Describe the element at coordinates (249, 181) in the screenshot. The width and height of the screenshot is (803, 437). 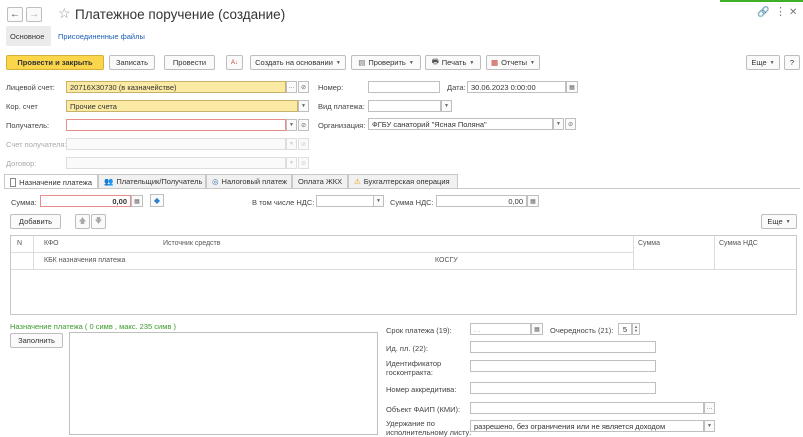
I see `tab-tax-payment: ◎ Налоговый платеж` at that location.